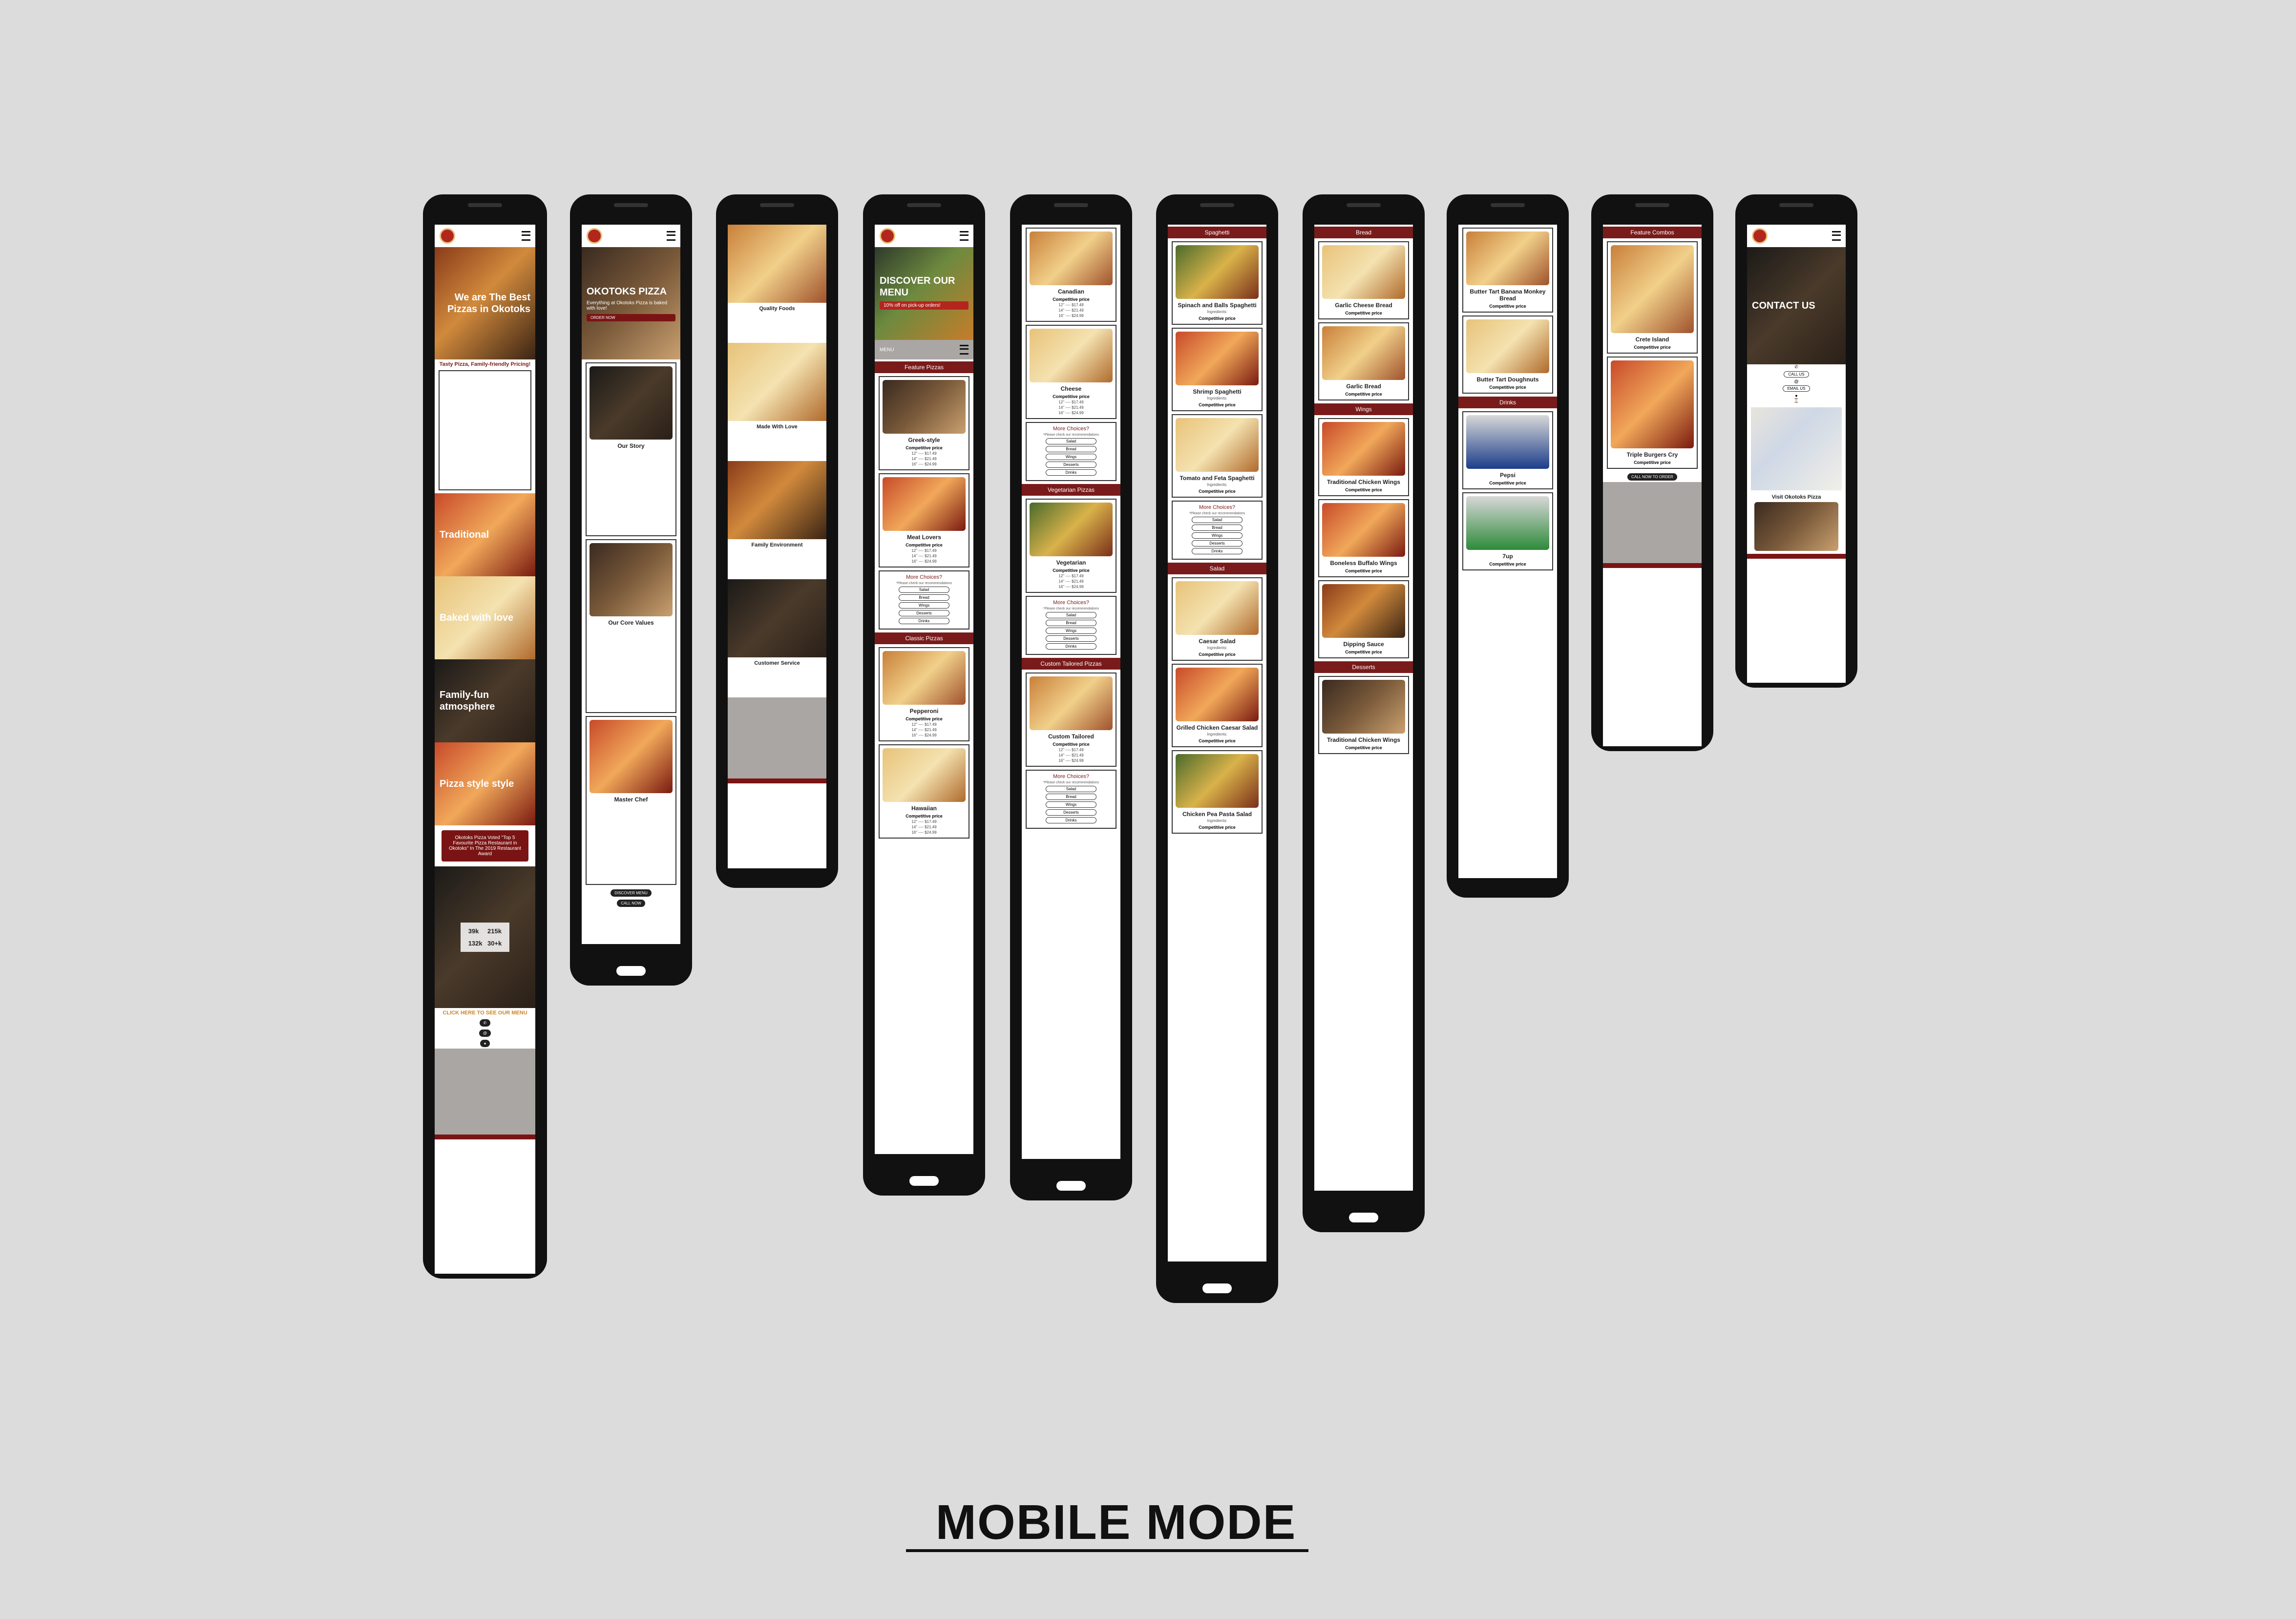  Describe the element at coordinates (777, 328) in the screenshot. I see `feature-text` at that location.